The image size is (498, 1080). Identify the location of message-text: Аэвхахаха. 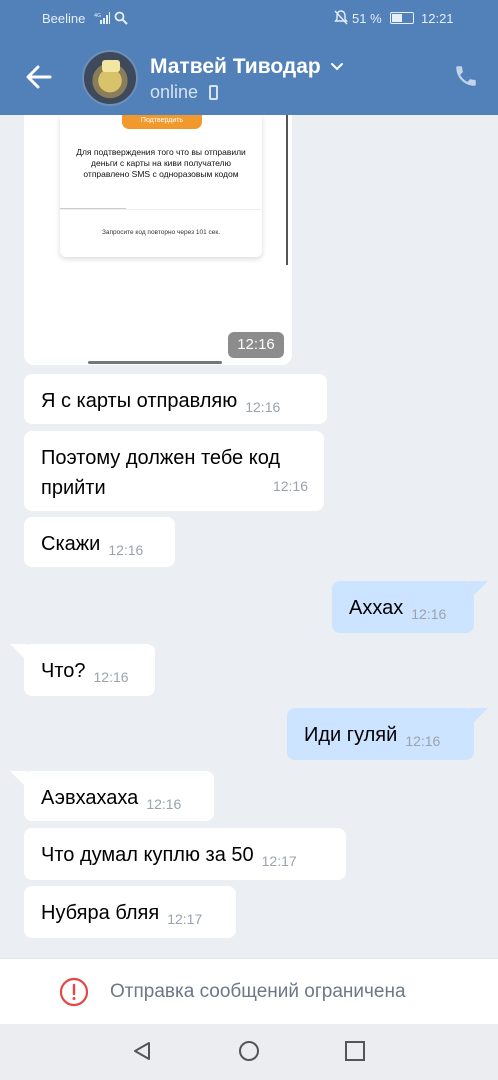
(90, 798).